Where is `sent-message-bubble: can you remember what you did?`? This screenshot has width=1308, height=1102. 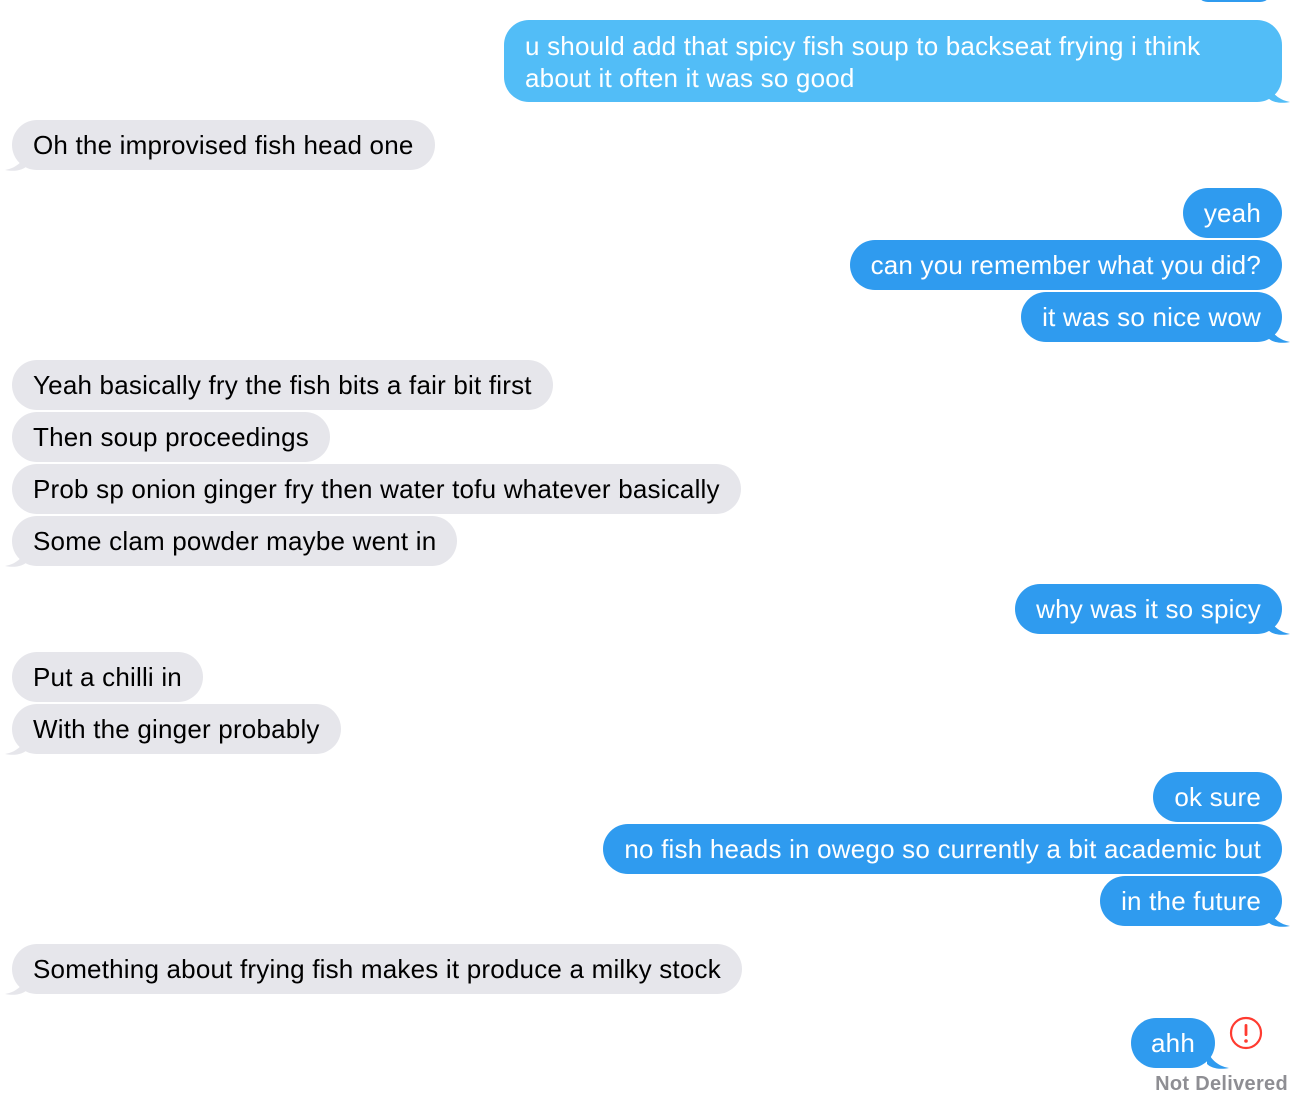 sent-message-bubble: can you remember what you did? is located at coordinates (1065, 265).